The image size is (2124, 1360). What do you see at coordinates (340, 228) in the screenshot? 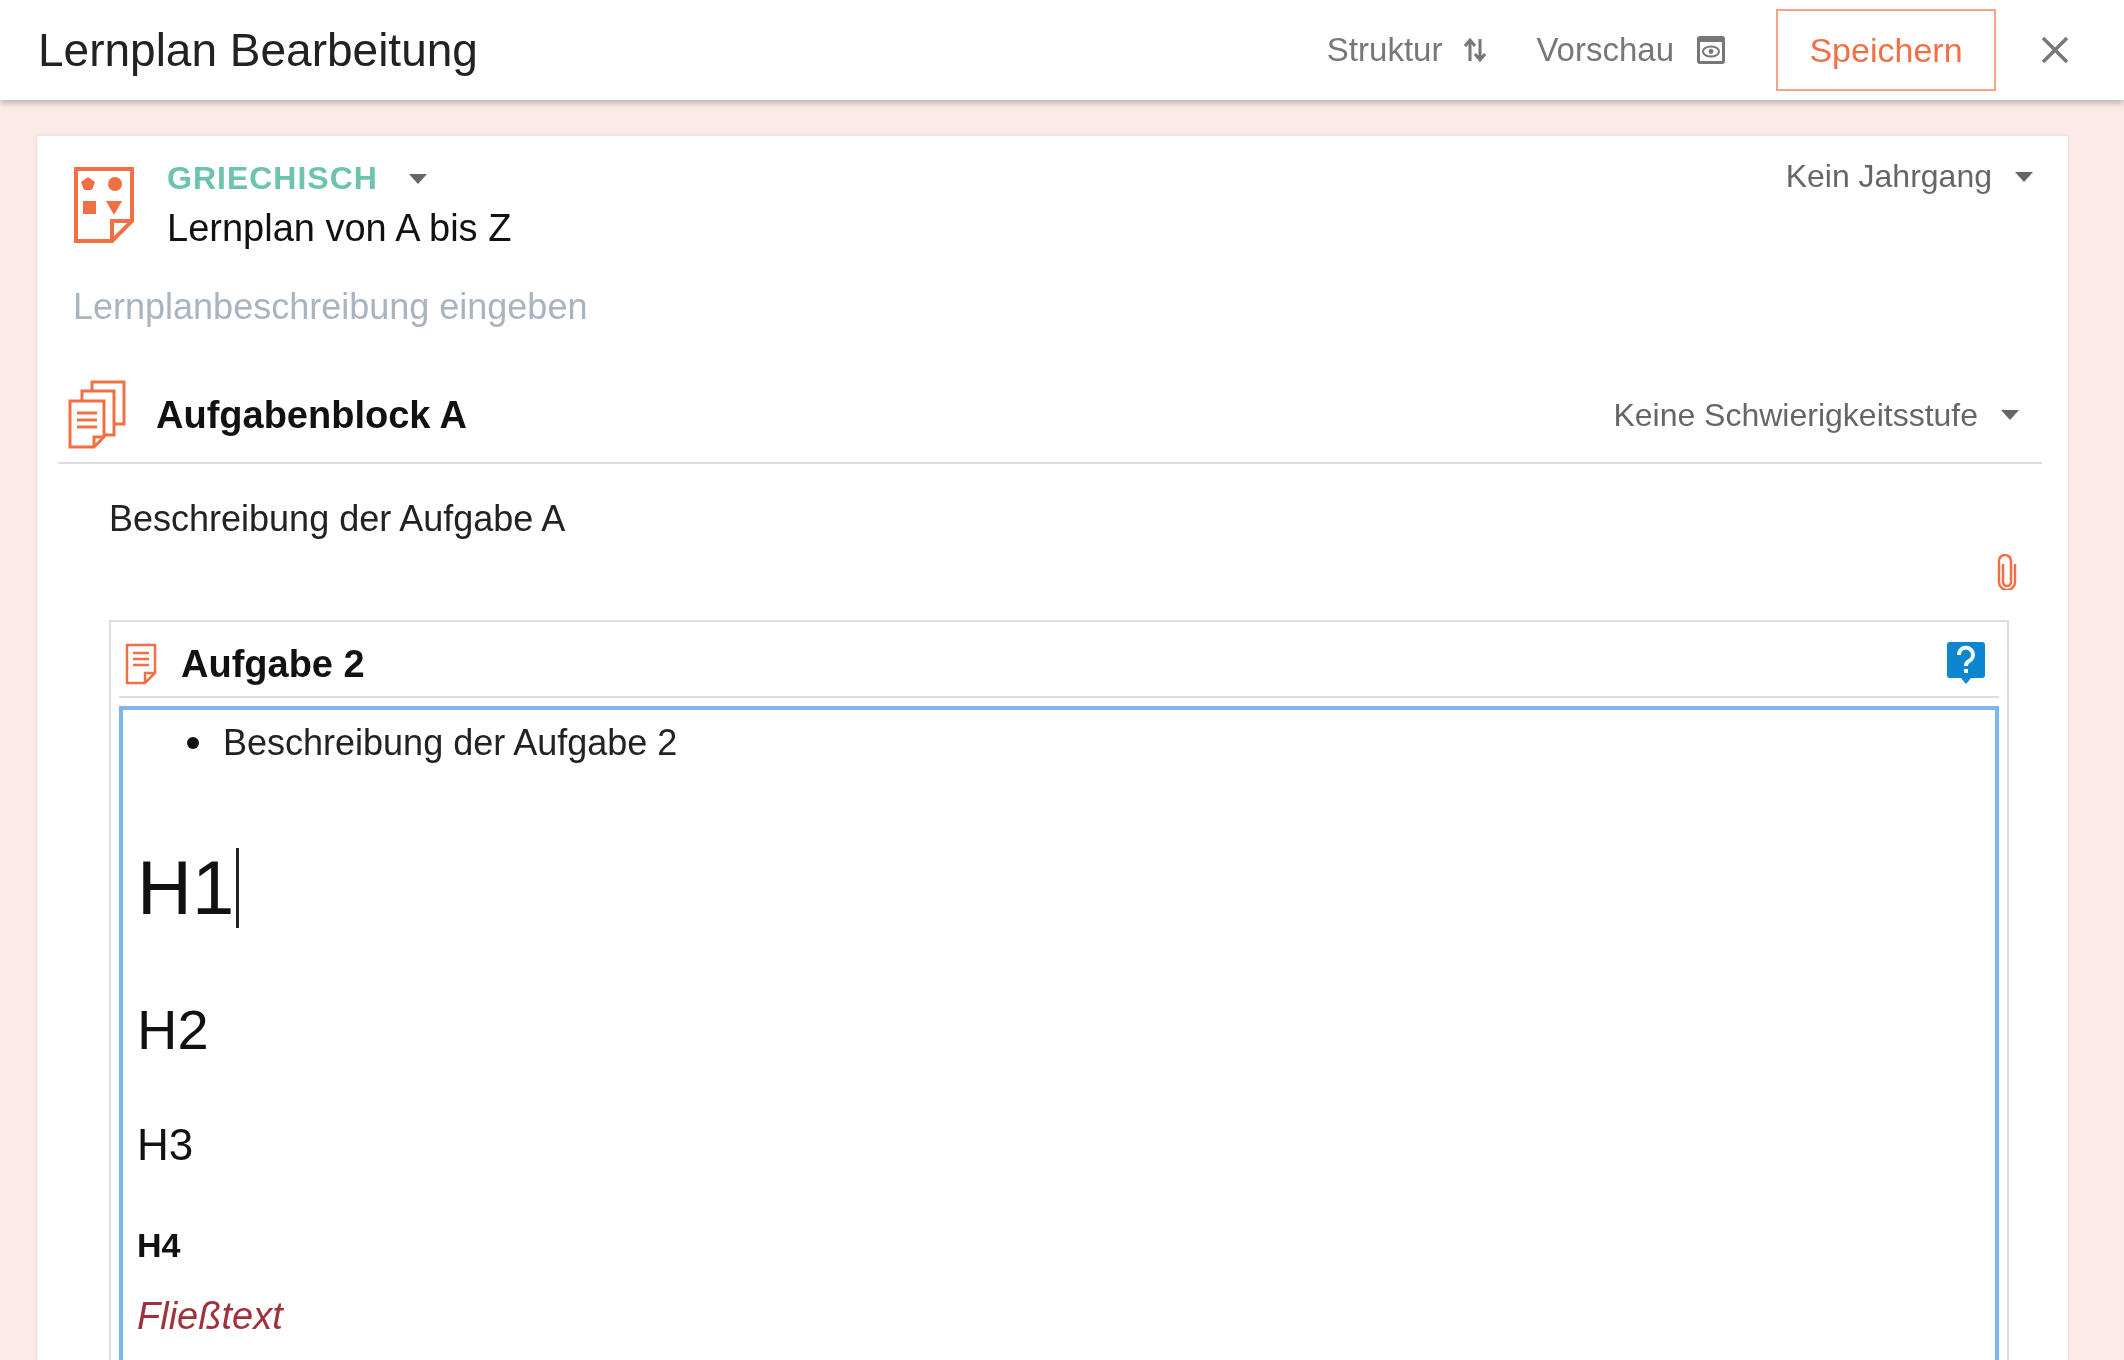
I see `plan-title: Lernplan von A bis Z` at bounding box center [340, 228].